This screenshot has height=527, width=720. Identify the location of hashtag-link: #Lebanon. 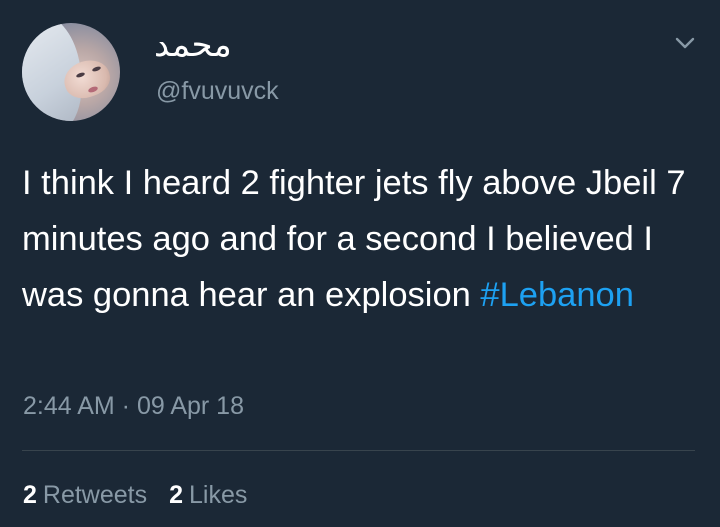
(557, 295).